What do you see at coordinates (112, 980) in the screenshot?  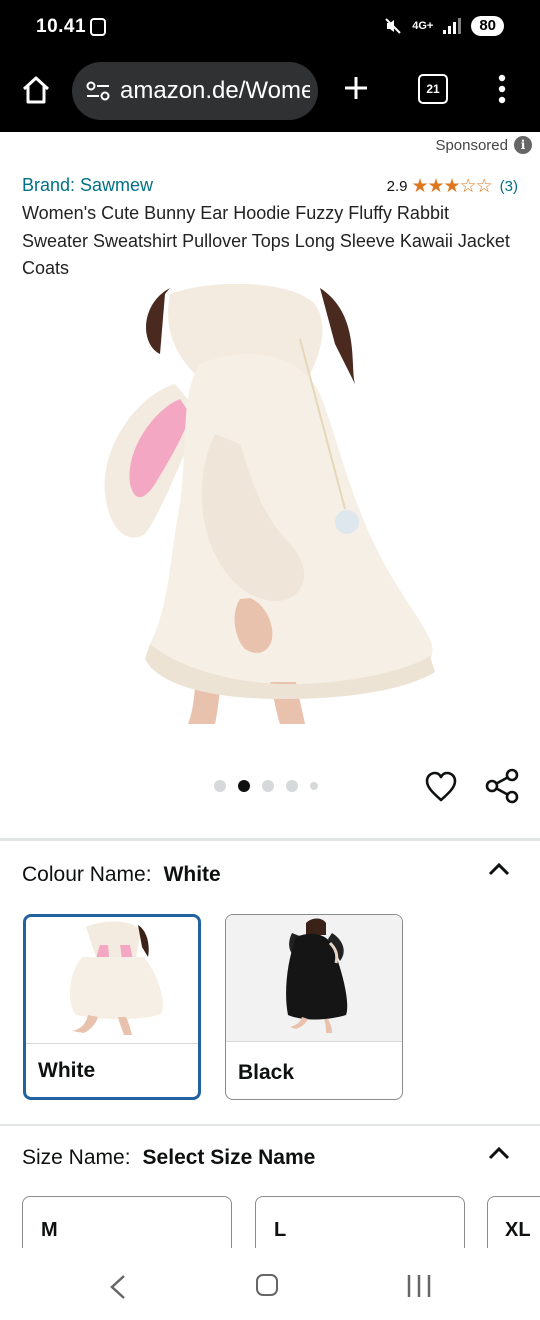 I see `white-hoodie-thumbnail` at bounding box center [112, 980].